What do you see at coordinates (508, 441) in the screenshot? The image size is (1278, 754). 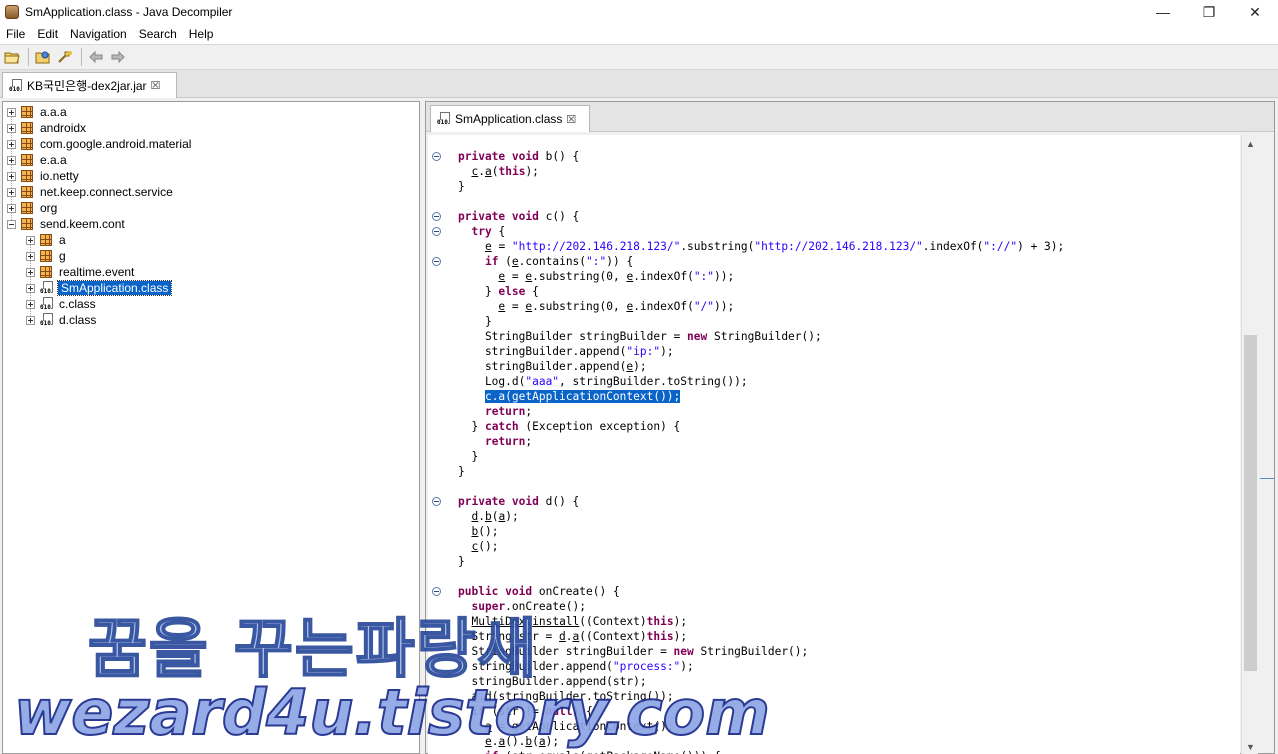 I see `code-line: return;` at bounding box center [508, 441].